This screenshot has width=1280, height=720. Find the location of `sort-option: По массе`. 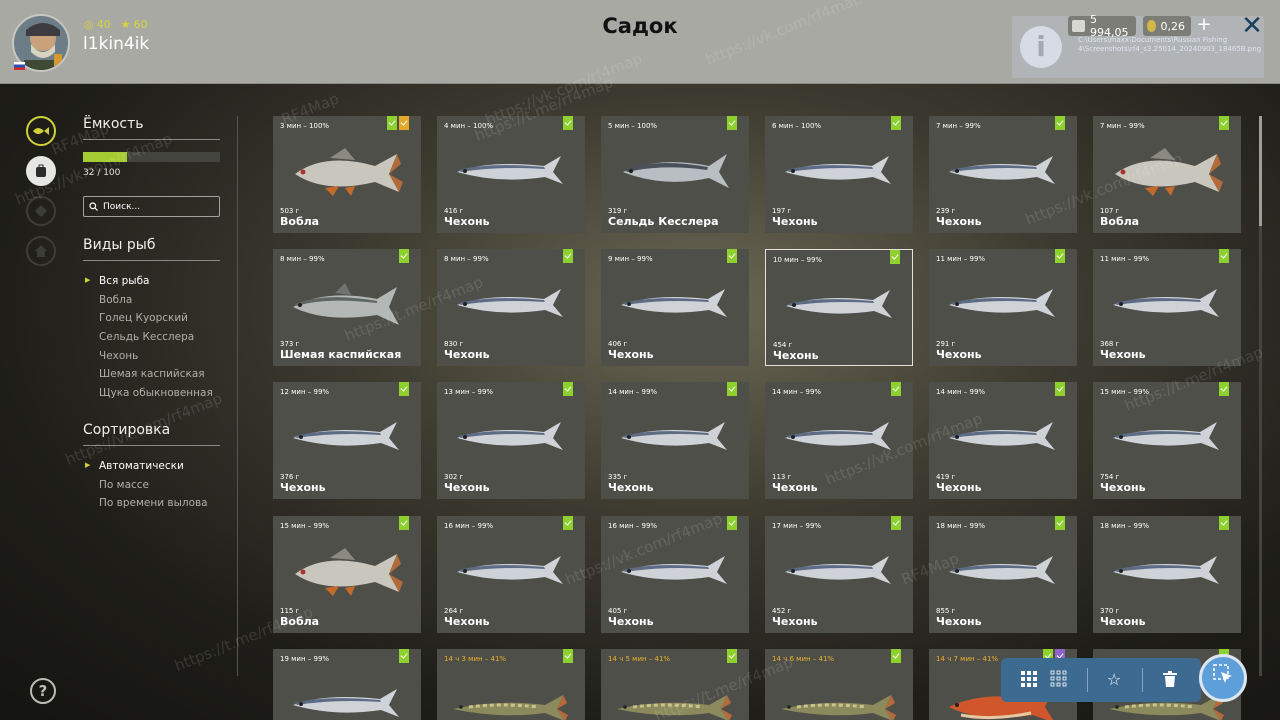

sort-option: По массе is located at coordinates (153, 488).